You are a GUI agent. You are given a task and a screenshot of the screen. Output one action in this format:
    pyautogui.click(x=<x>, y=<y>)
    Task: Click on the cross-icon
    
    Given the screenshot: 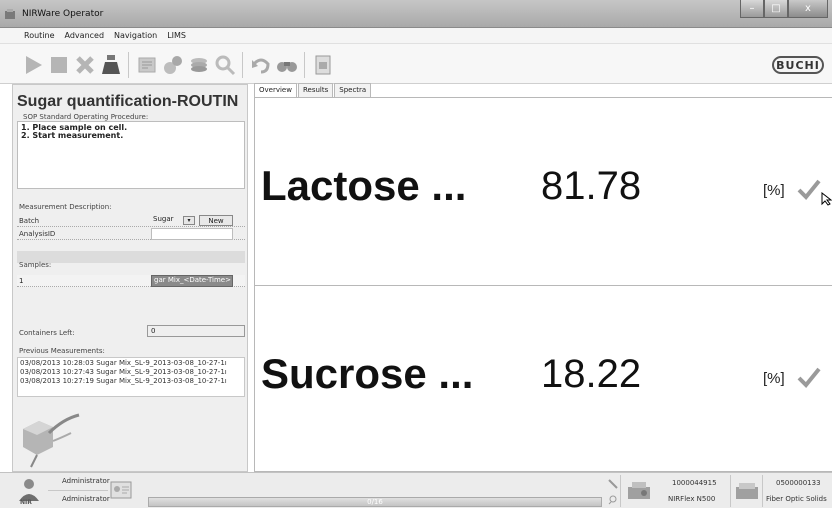 What is the action you would take?
    pyautogui.click(x=85, y=65)
    